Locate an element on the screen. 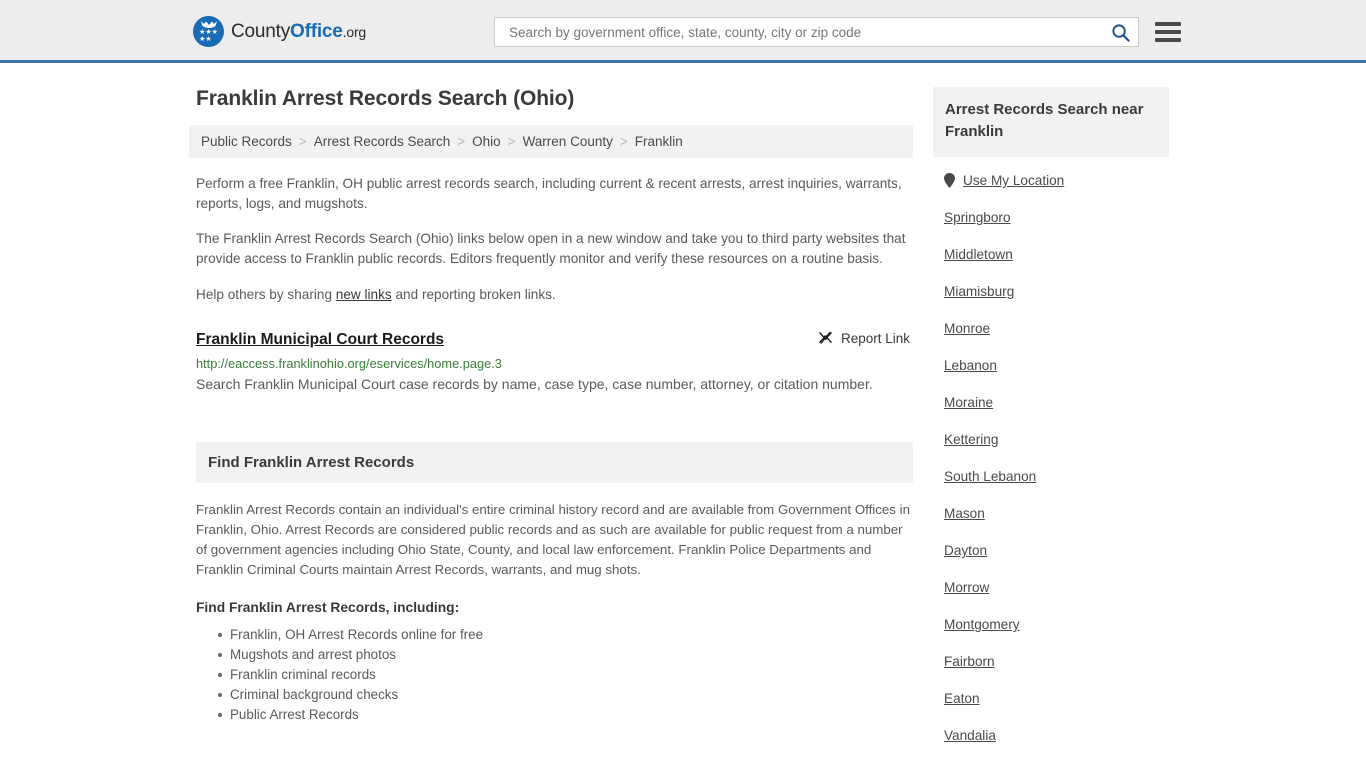 Image resolution: width=1366 pixels, height=768 pixels. list-item: Mugshots and arrest photos is located at coordinates (565, 655).